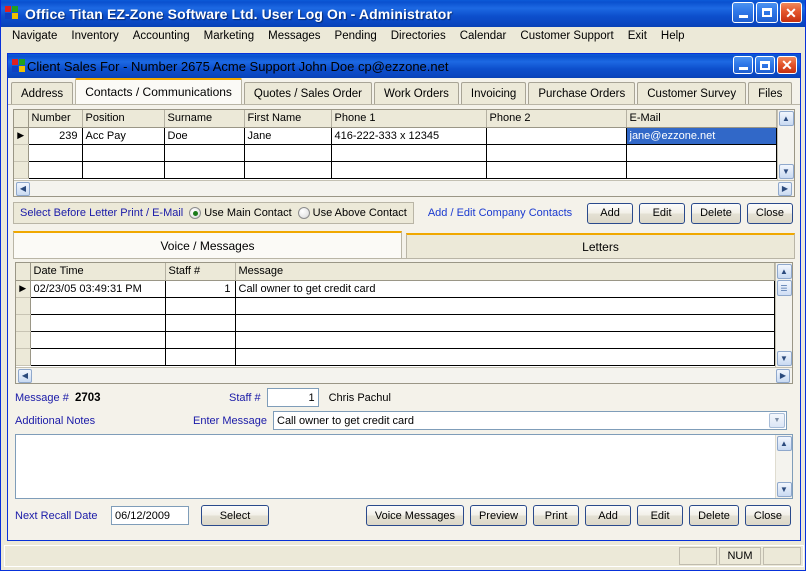 The height and width of the screenshot is (571, 806). I want to click on tab-purchase-orders: Purchase Orders, so click(582, 93).